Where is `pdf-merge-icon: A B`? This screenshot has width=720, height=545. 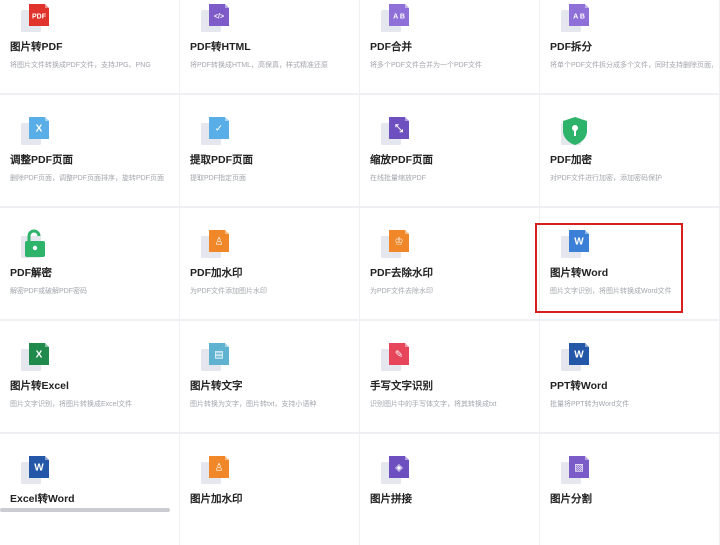
pdf-merge-icon: A B is located at coordinates (395, 17).